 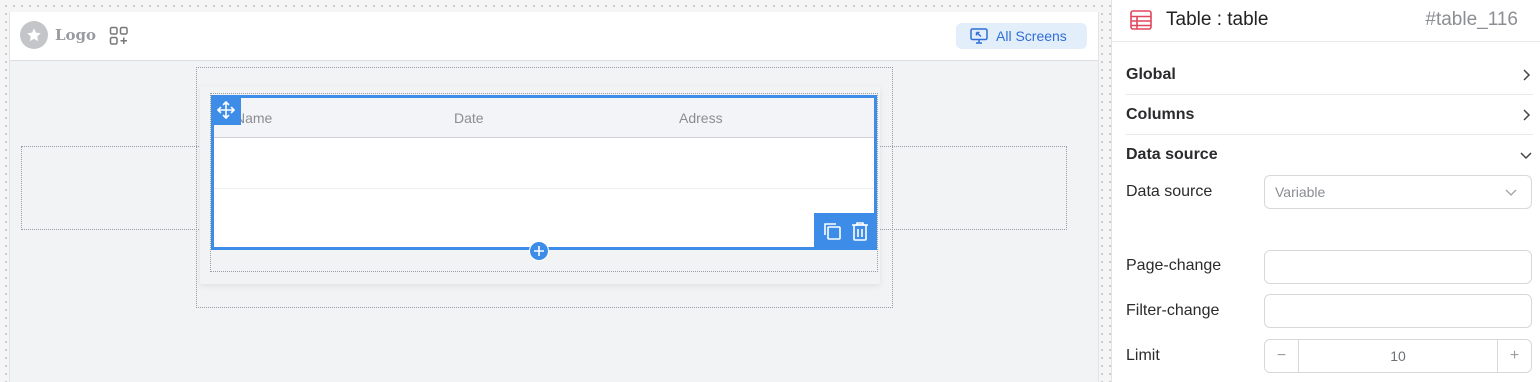 What do you see at coordinates (34, 35) in the screenshot?
I see `star-icon` at bounding box center [34, 35].